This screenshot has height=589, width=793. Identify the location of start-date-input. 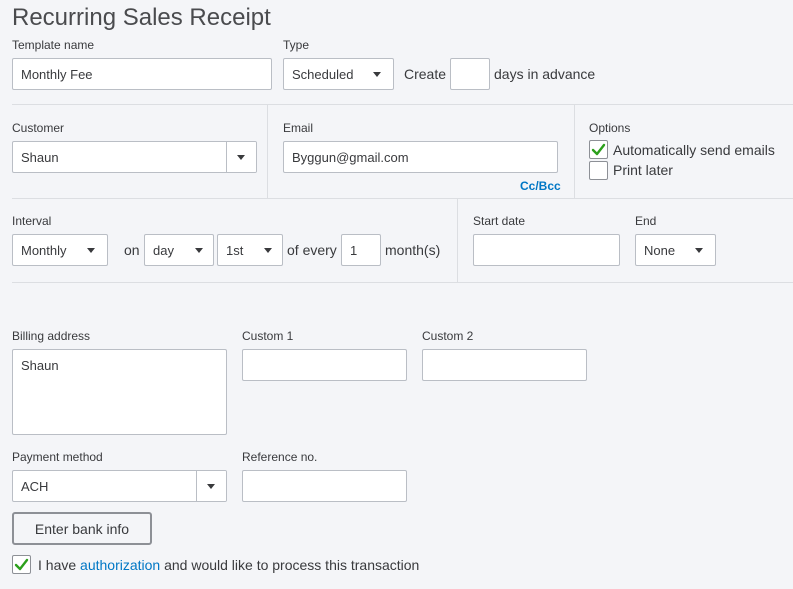
(546, 250).